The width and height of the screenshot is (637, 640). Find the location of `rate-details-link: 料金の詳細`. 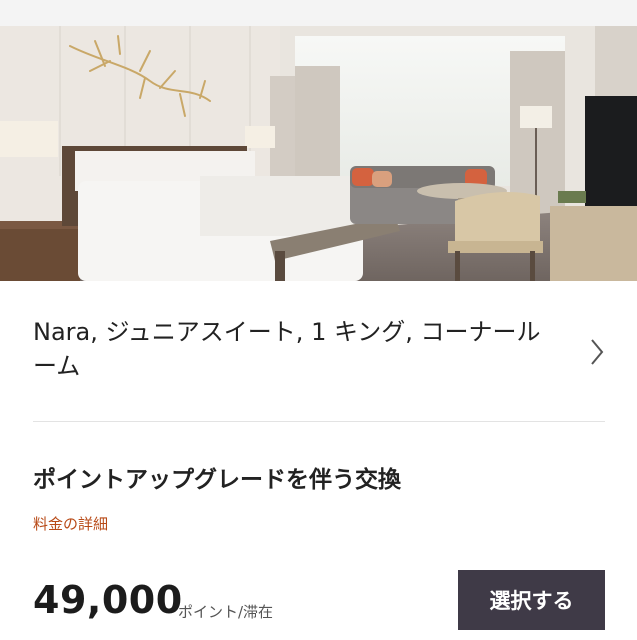

rate-details-link: 料金の詳細 is located at coordinates (70, 523).